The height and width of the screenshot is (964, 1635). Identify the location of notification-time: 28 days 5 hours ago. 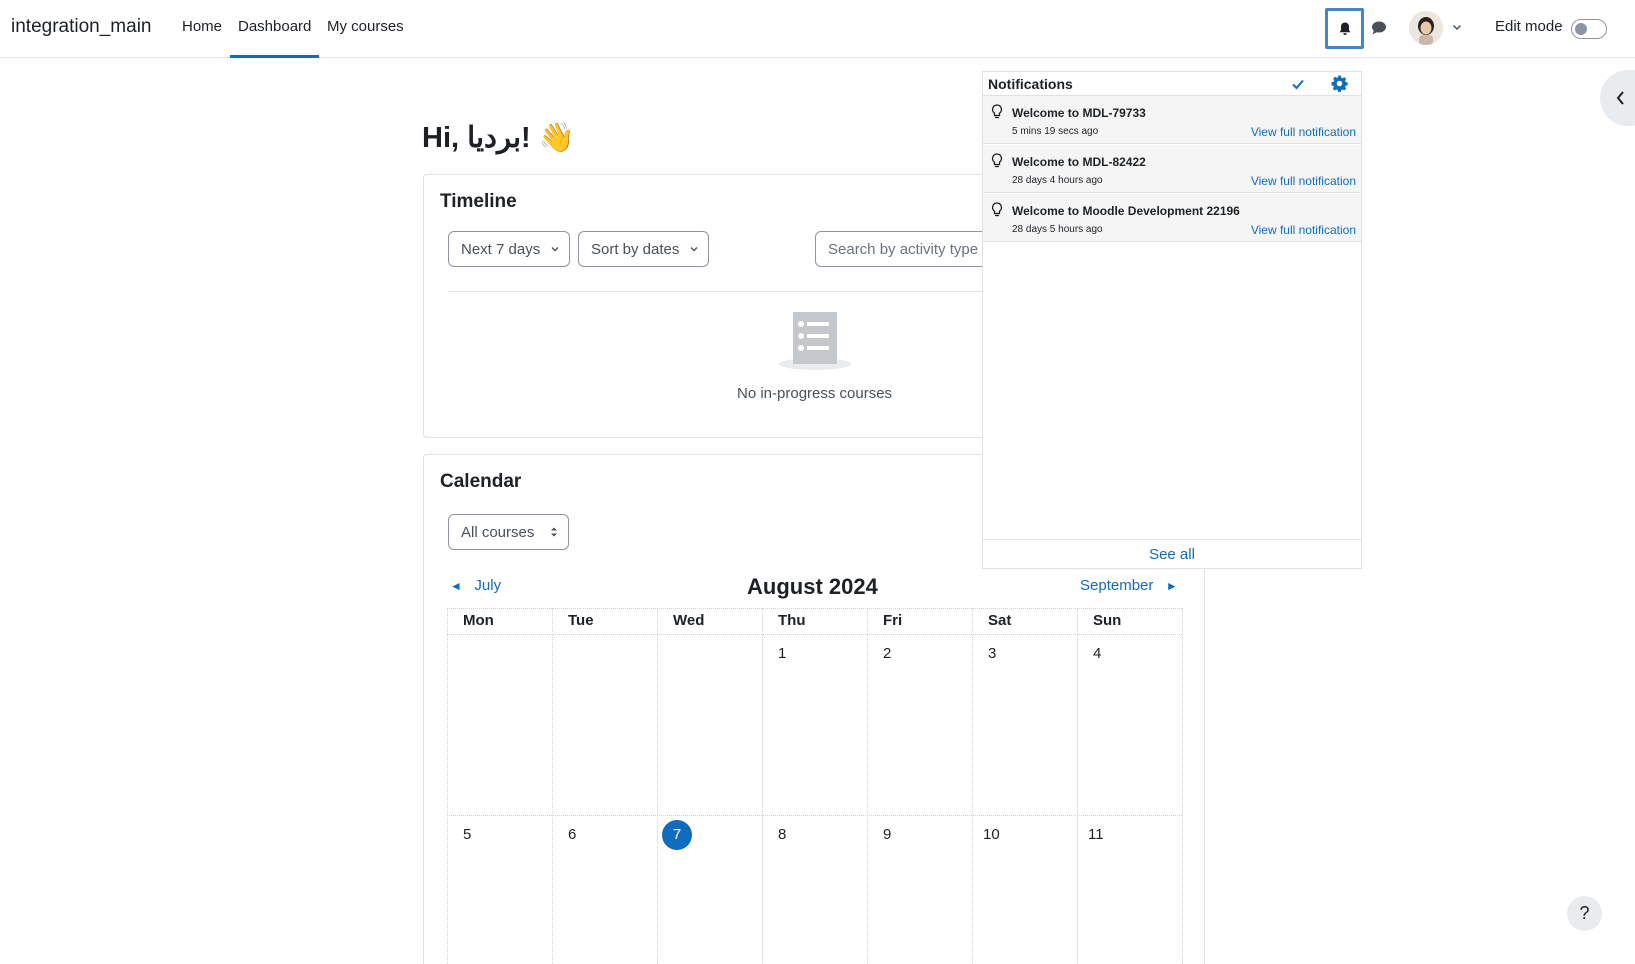
(1057, 229).